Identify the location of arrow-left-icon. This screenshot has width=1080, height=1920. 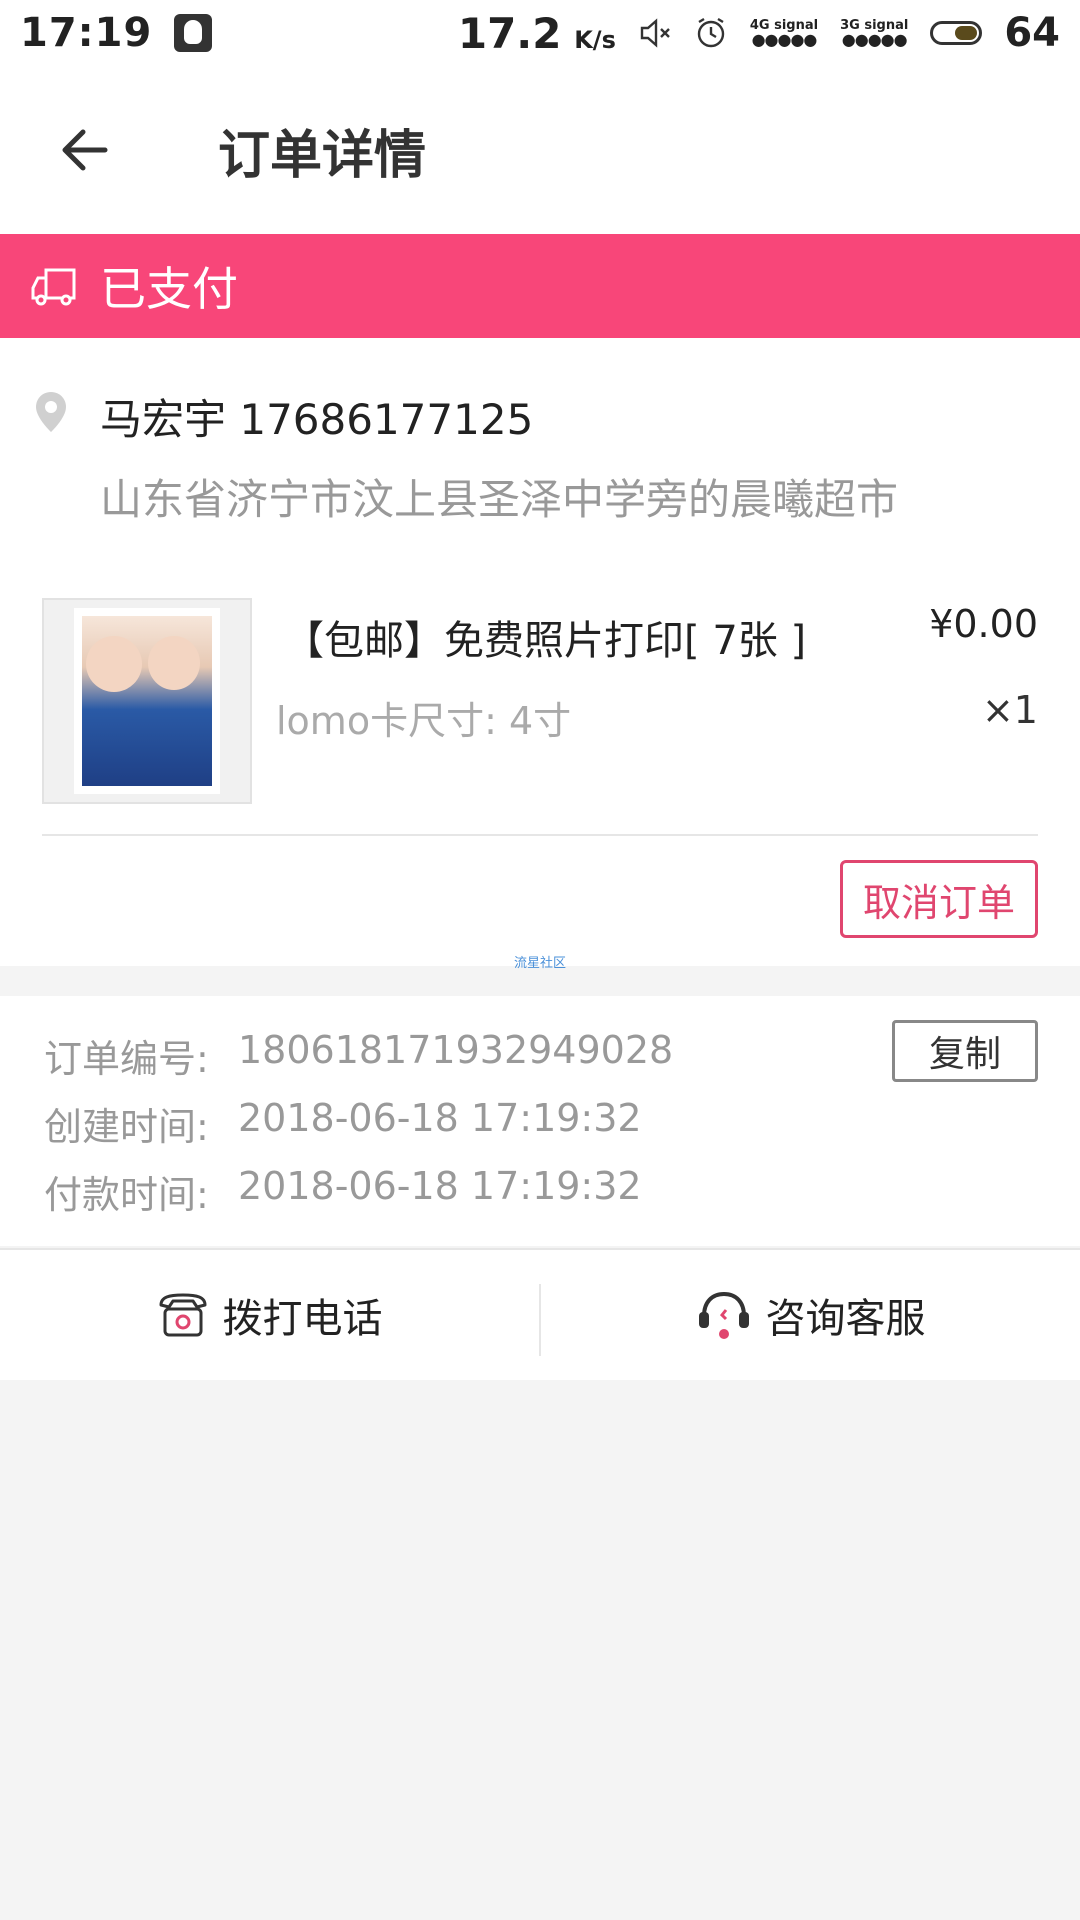
(85, 150).